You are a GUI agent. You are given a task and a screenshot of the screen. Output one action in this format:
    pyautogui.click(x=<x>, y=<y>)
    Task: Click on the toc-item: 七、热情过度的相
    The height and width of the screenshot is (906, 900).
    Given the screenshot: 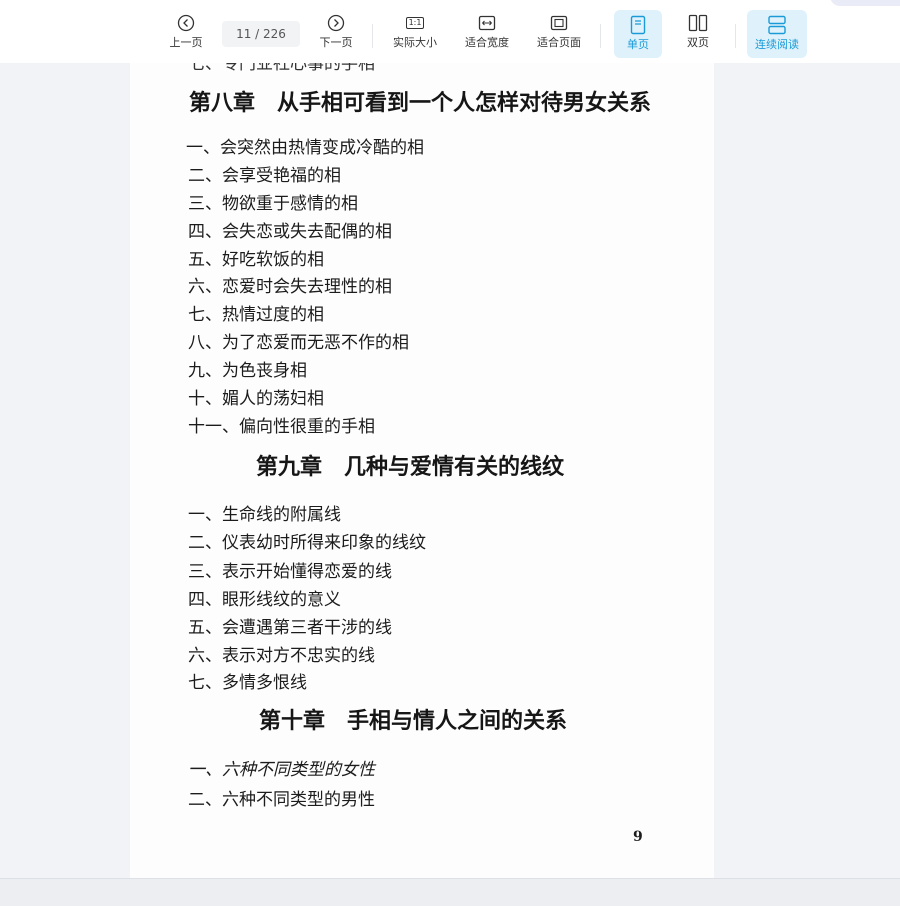 What is the action you would take?
    pyautogui.click(x=256, y=315)
    